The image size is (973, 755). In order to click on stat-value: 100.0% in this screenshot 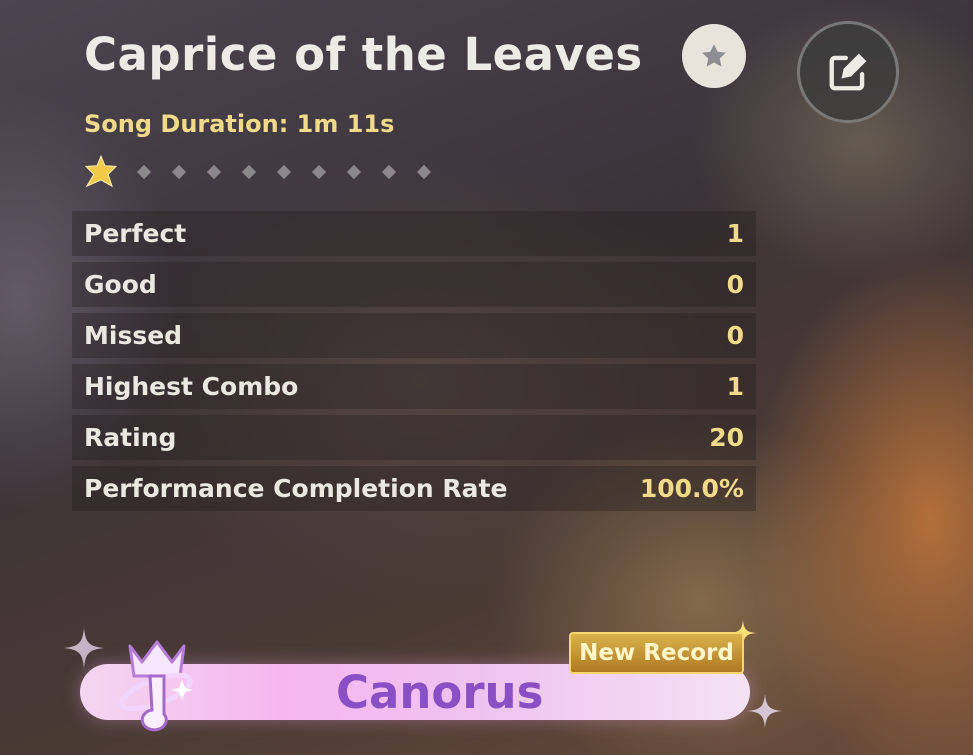, I will do `click(691, 488)`.